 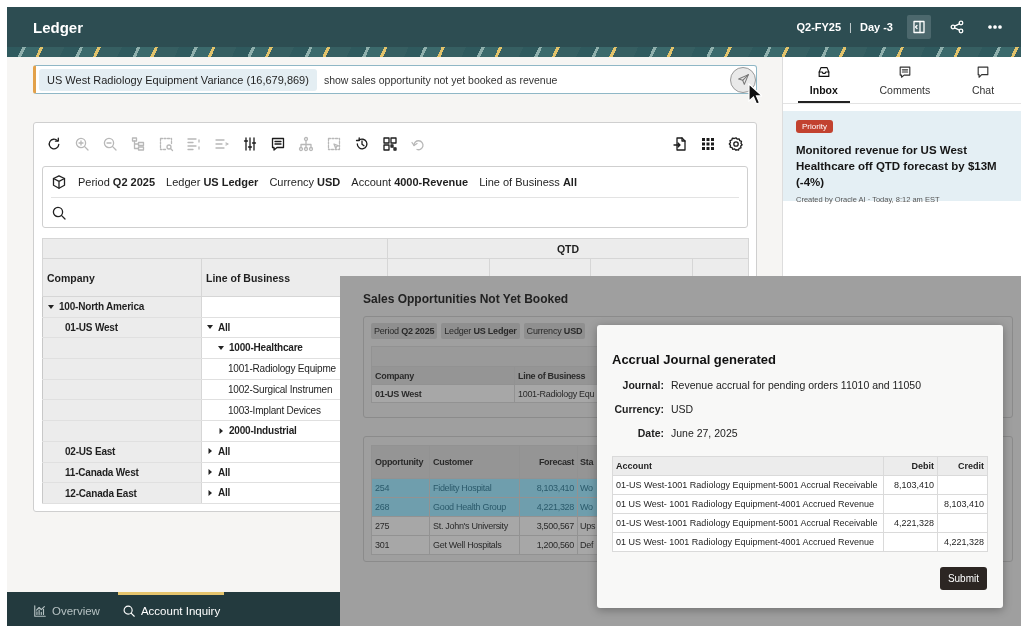 I want to click on filter-label: Account 4000-Revenue, so click(x=410, y=182).